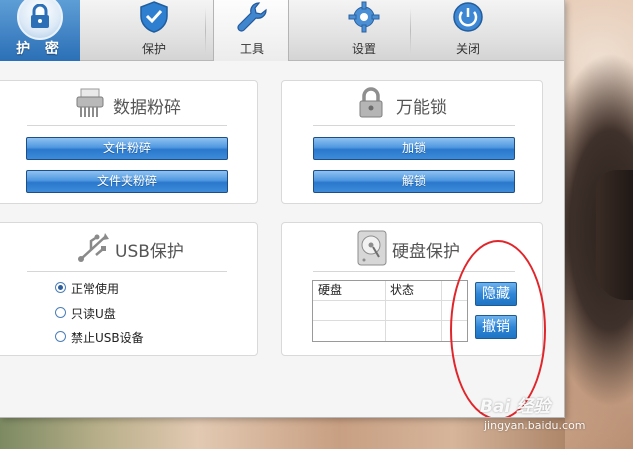 The height and width of the screenshot is (449, 633). I want to click on shredder-panel: 数据粉碎 文件粉碎 文件夹粉碎, so click(129, 142).